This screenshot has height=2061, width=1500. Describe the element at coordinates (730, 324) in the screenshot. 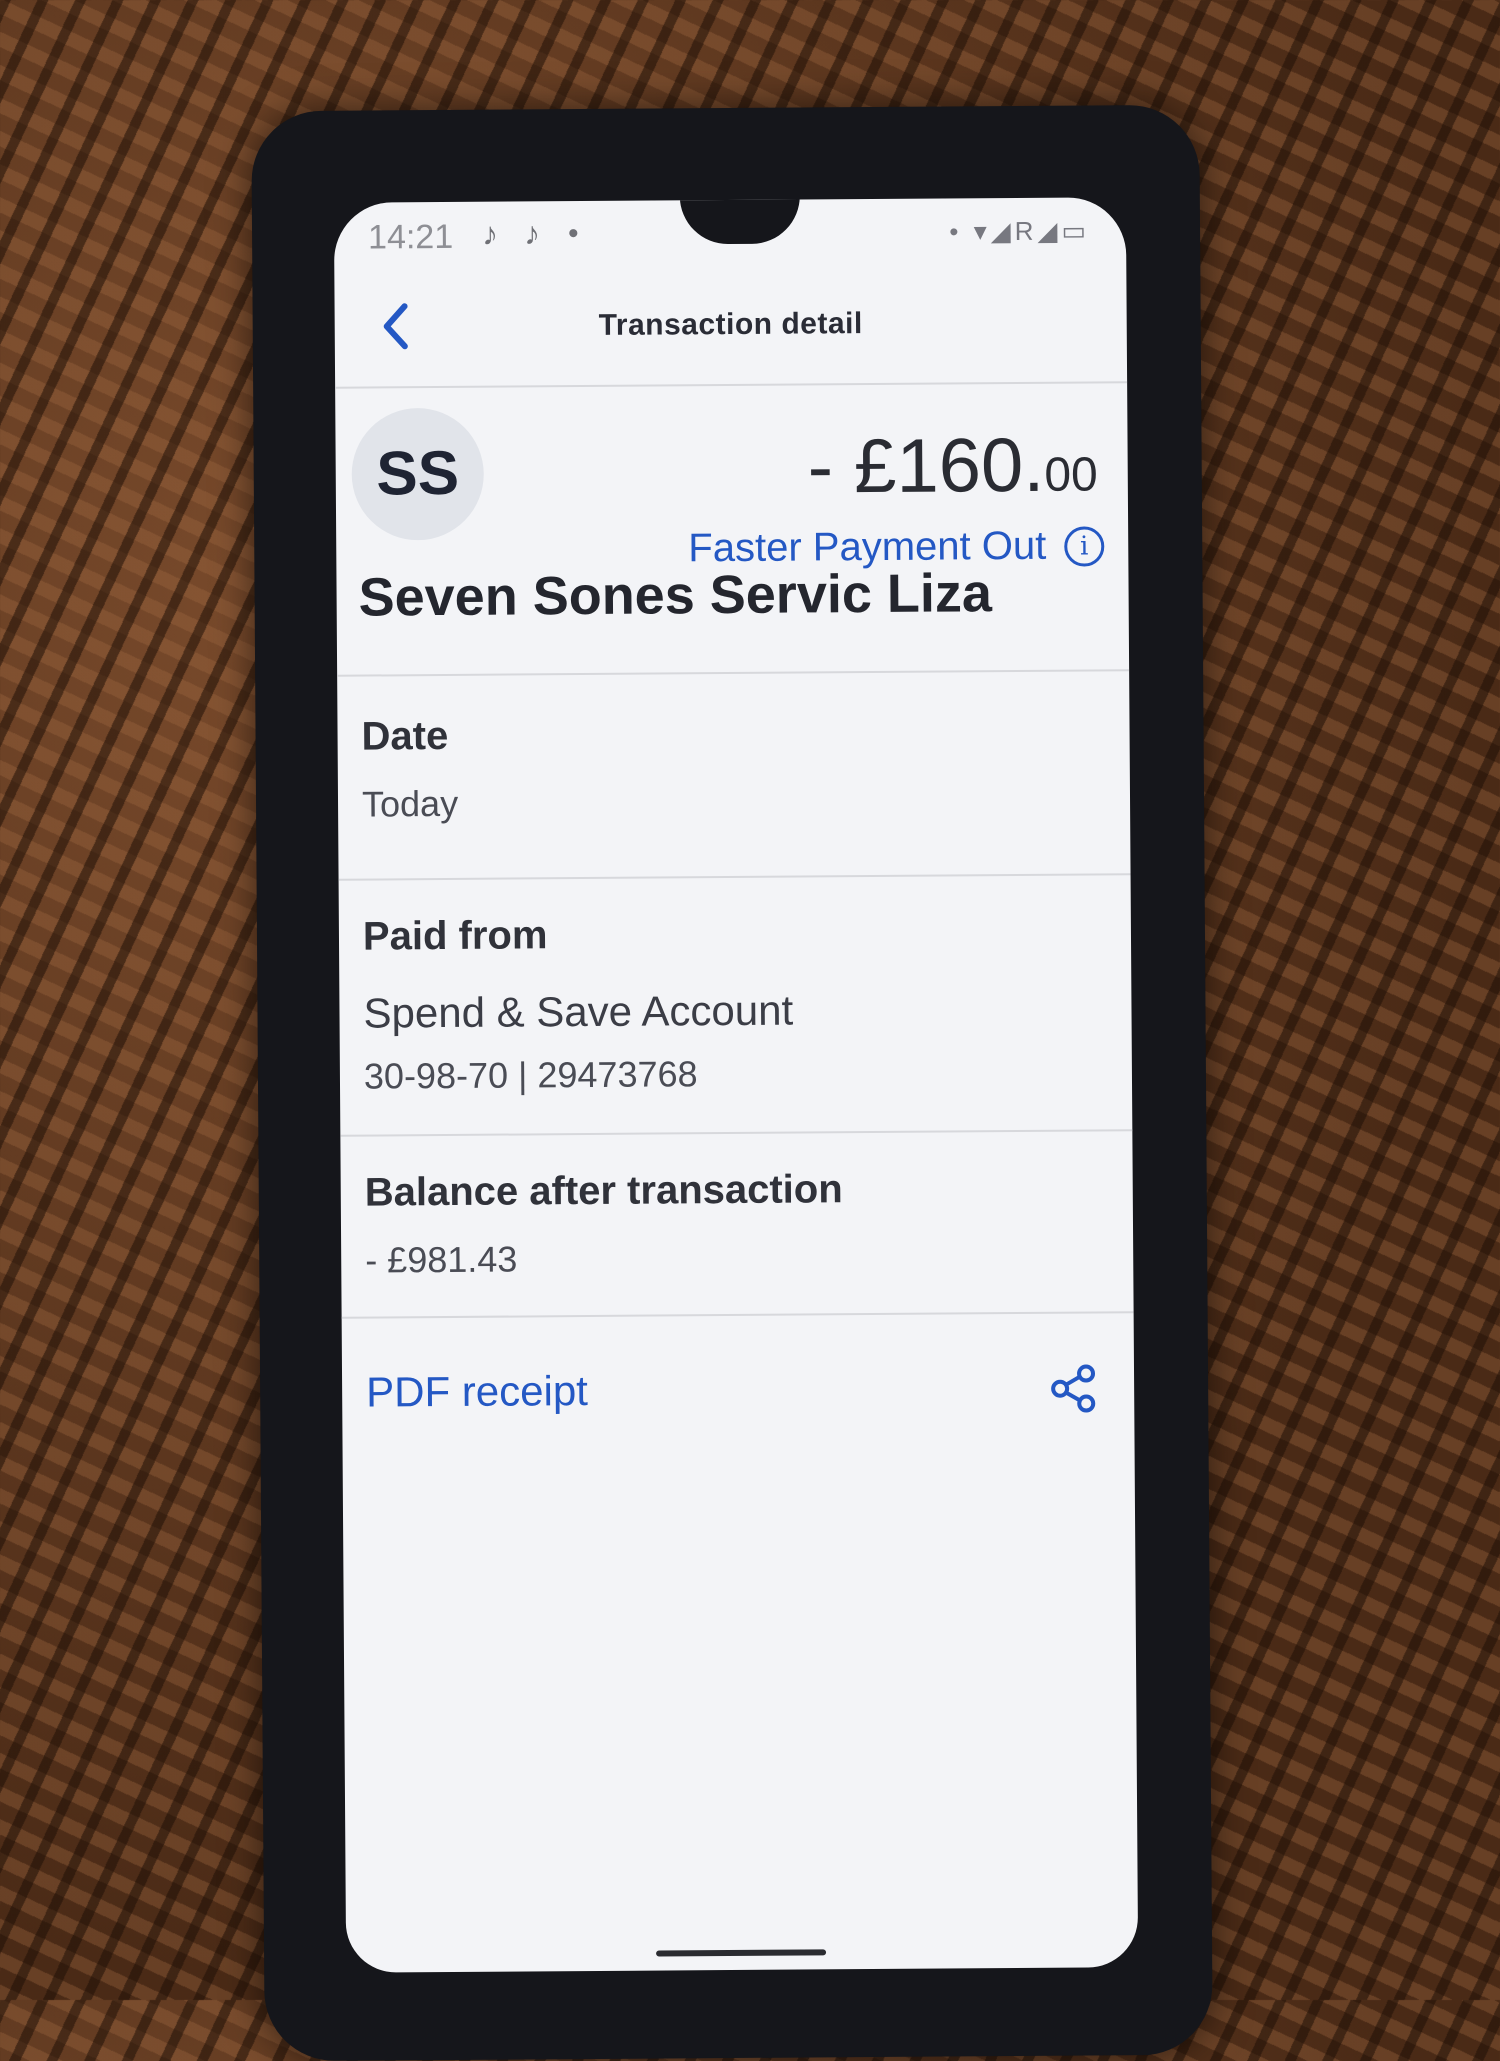

I see `page-title: Transaction detail` at that location.